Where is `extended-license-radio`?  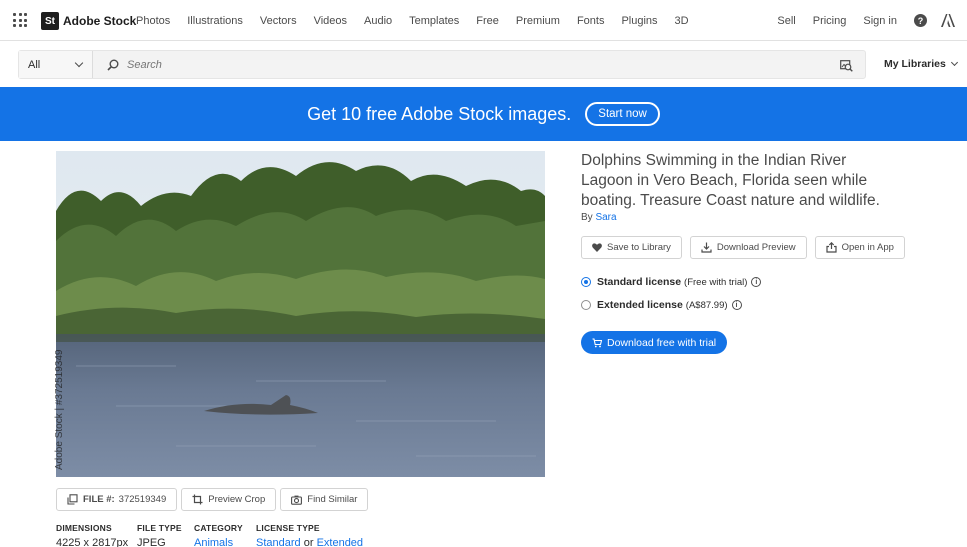
extended-license-radio is located at coordinates (586, 305).